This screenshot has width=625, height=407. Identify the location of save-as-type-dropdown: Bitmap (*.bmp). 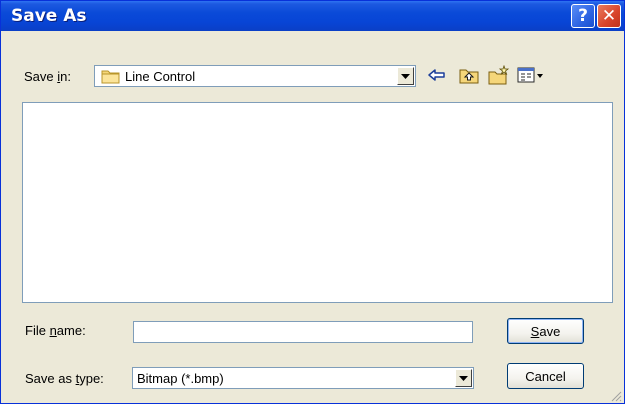
(303, 378).